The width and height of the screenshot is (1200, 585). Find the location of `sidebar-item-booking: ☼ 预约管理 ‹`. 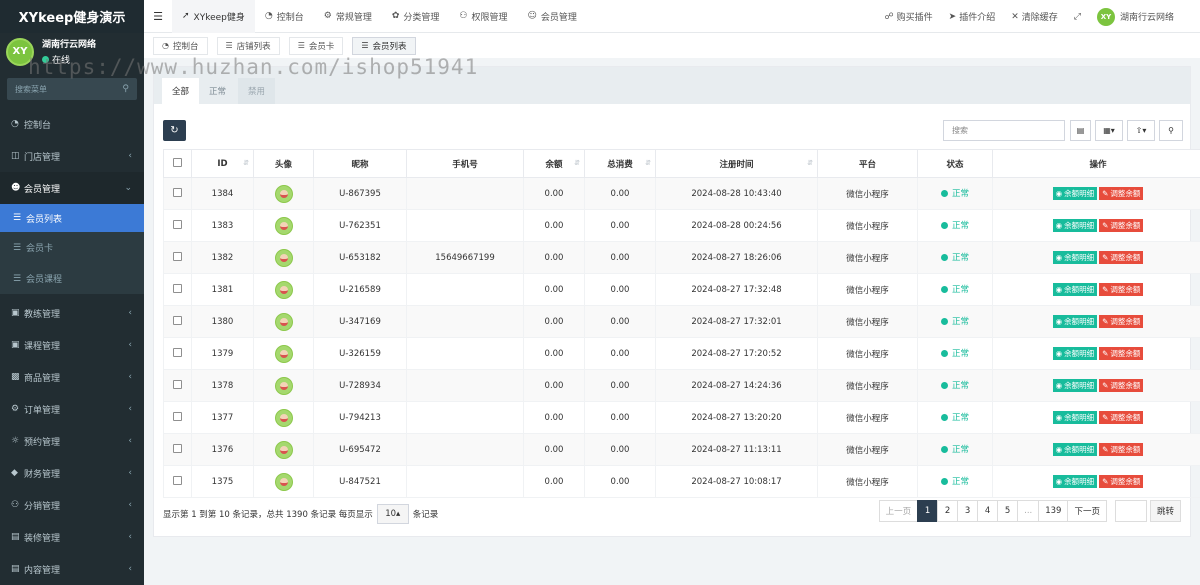

sidebar-item-booking: ☼ 预约管理 ‹ is located at coordinates (72, 441).